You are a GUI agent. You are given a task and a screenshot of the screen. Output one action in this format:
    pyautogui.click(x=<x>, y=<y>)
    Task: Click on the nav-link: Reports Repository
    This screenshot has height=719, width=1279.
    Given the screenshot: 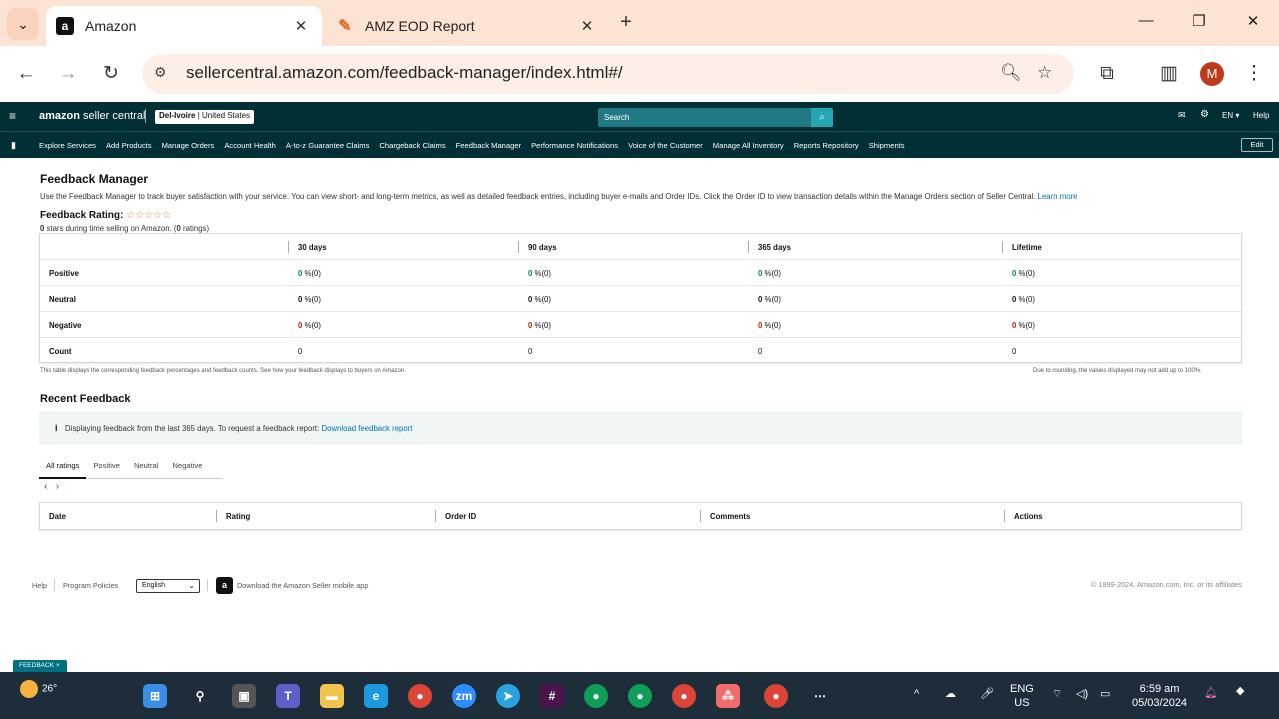 What is the action you would take?
    pyautogui.click(x=826, y=145)
    